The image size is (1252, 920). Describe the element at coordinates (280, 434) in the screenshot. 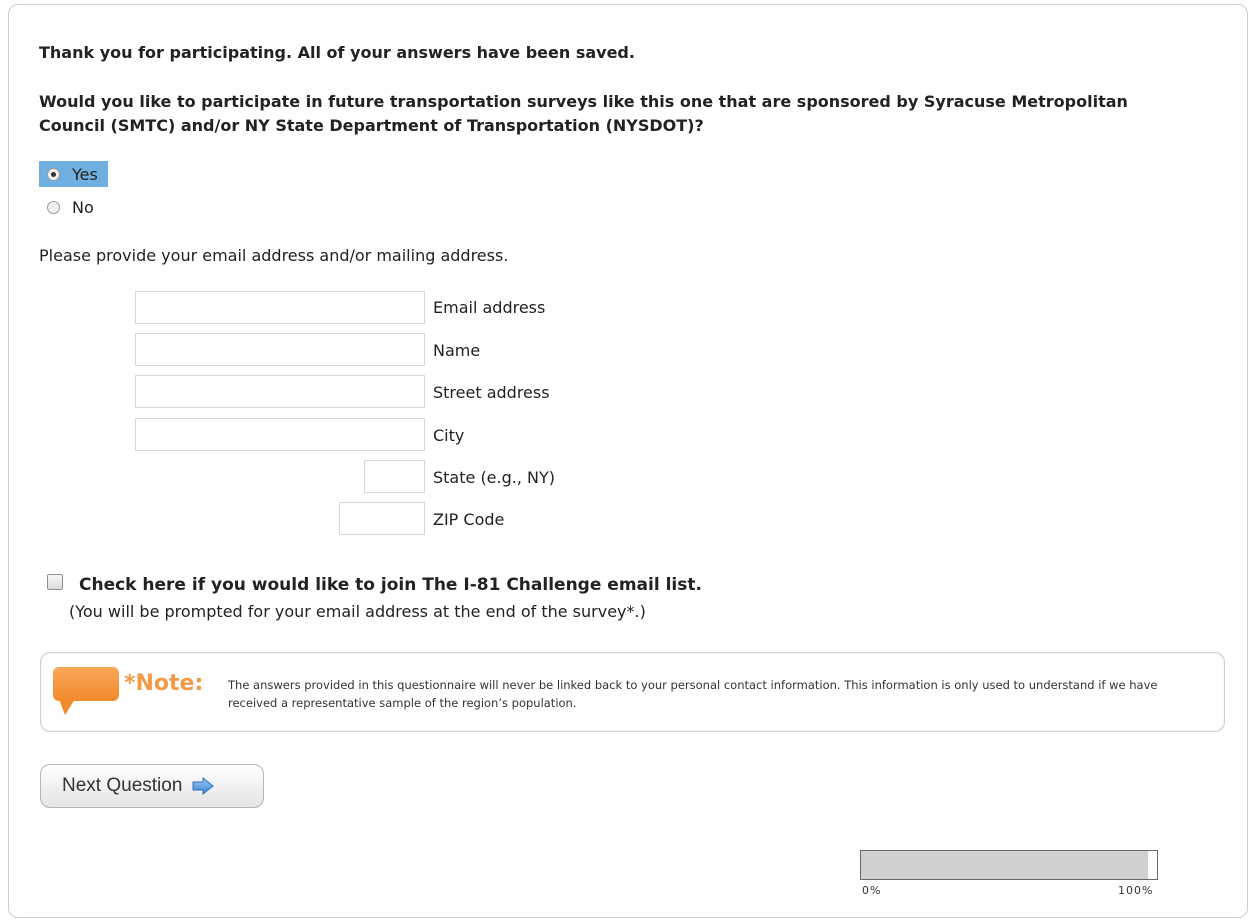

I see `city-field` at that location.